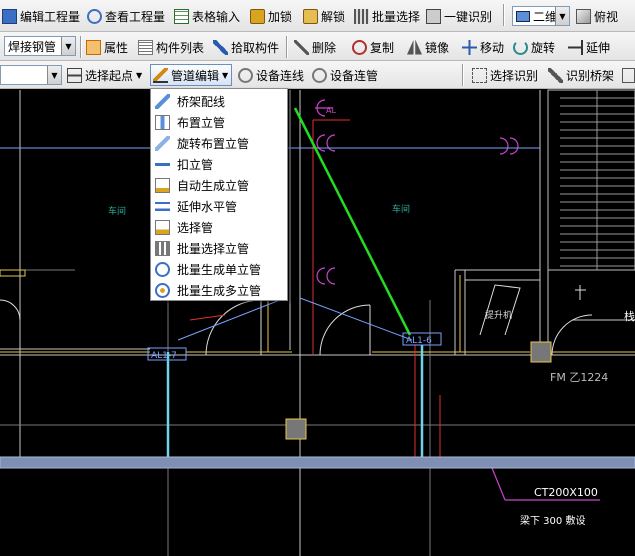  I want to click on batch-multi-riser-icon, so click(162, 290).